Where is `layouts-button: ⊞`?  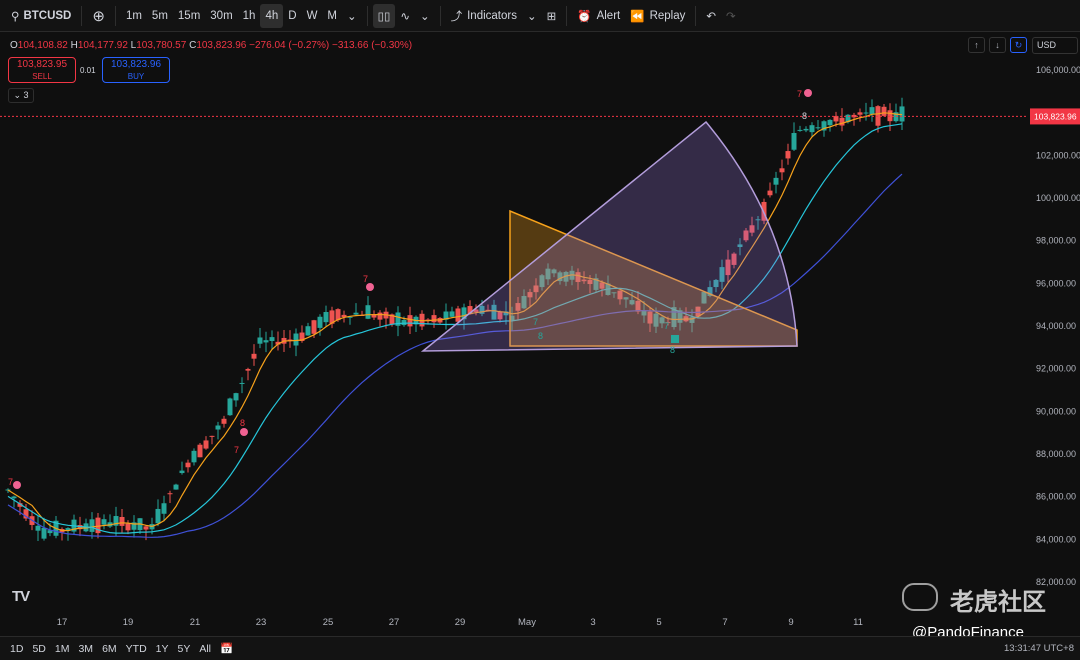 layouts-button: ⊞ is located at coordinates (552, 16).